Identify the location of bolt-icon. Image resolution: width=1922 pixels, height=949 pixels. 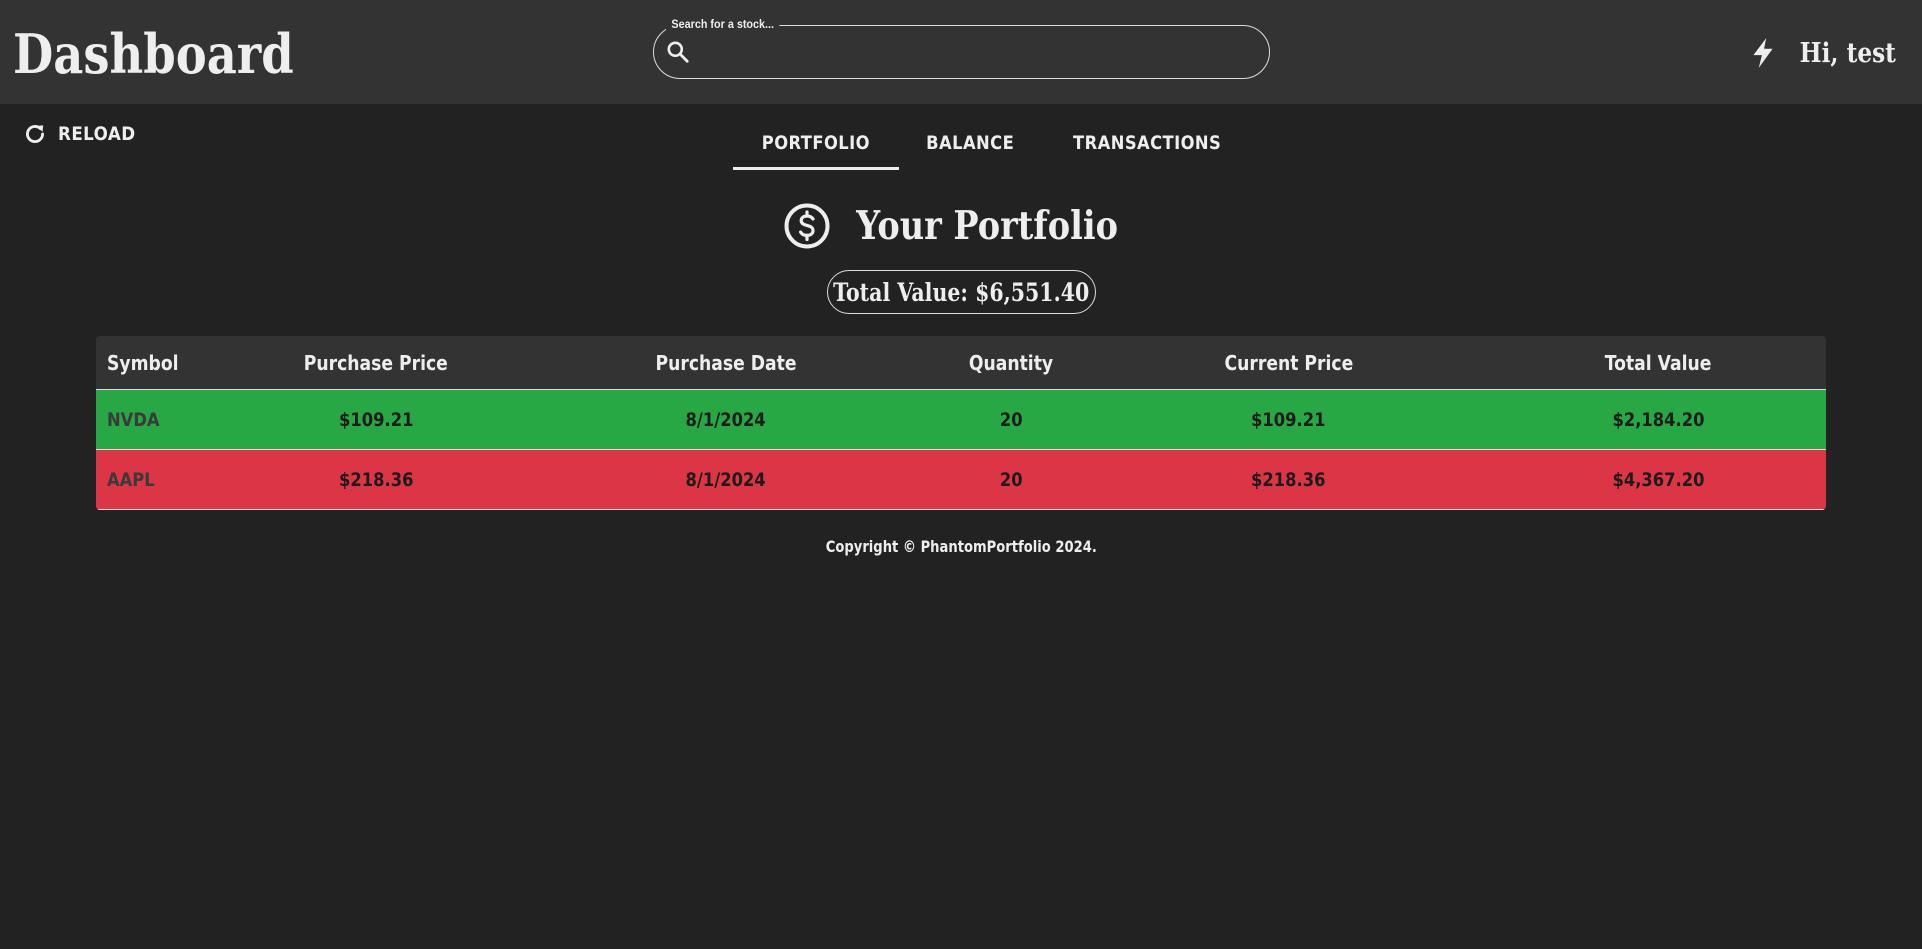
(1763, 53).